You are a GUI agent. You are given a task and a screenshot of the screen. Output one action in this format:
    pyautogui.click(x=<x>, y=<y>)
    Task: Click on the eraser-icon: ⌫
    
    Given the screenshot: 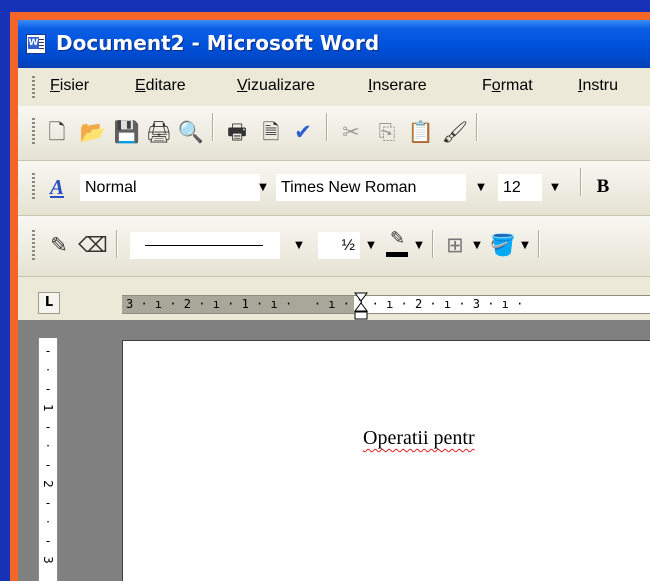 What is the action you would take?
    pyautogui.click(x=93, y=245)
    